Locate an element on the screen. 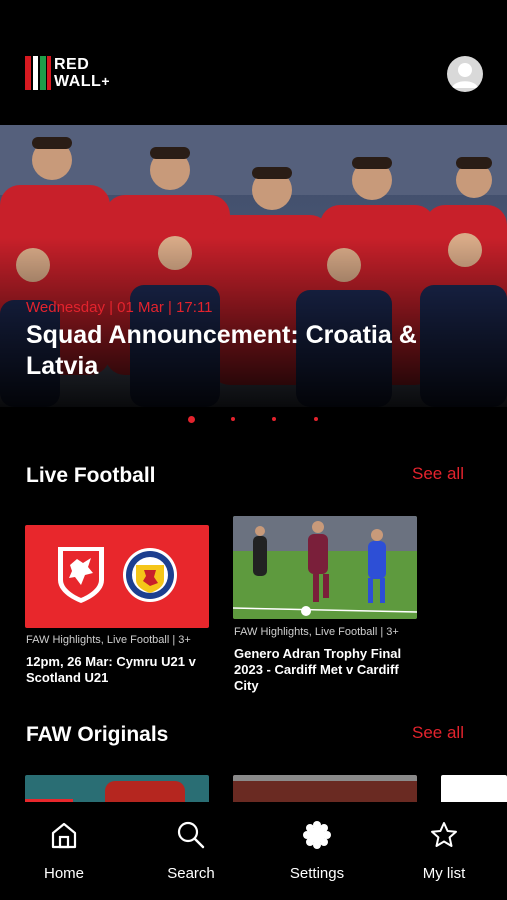 This screenshot has width=507, height=900. card-thumbnail-adran-trophy is located at coordinates (325, 567).